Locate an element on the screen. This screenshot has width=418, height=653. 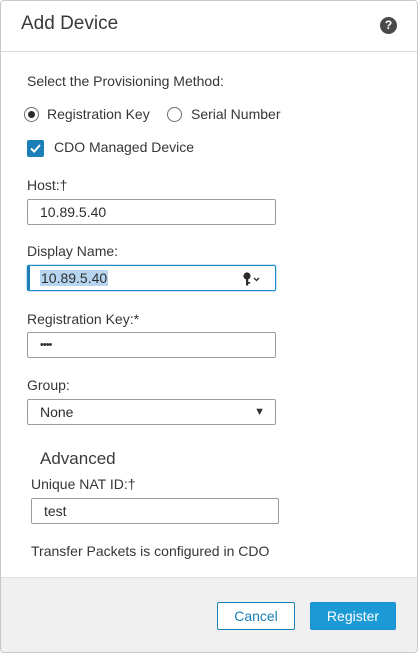
registration-key-option-label: Registration Key is located at coordinates (98, 114).